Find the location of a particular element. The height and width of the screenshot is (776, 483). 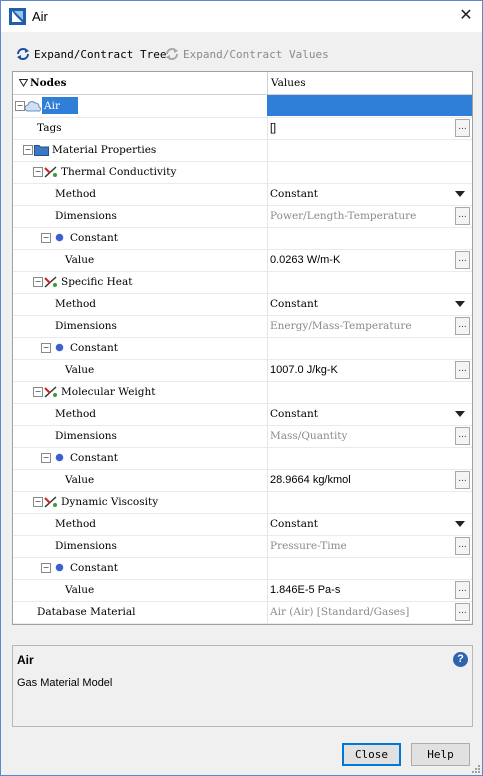

tree-row-molecular-weight: − Molecular Weight is located at coordinates (242, 392).